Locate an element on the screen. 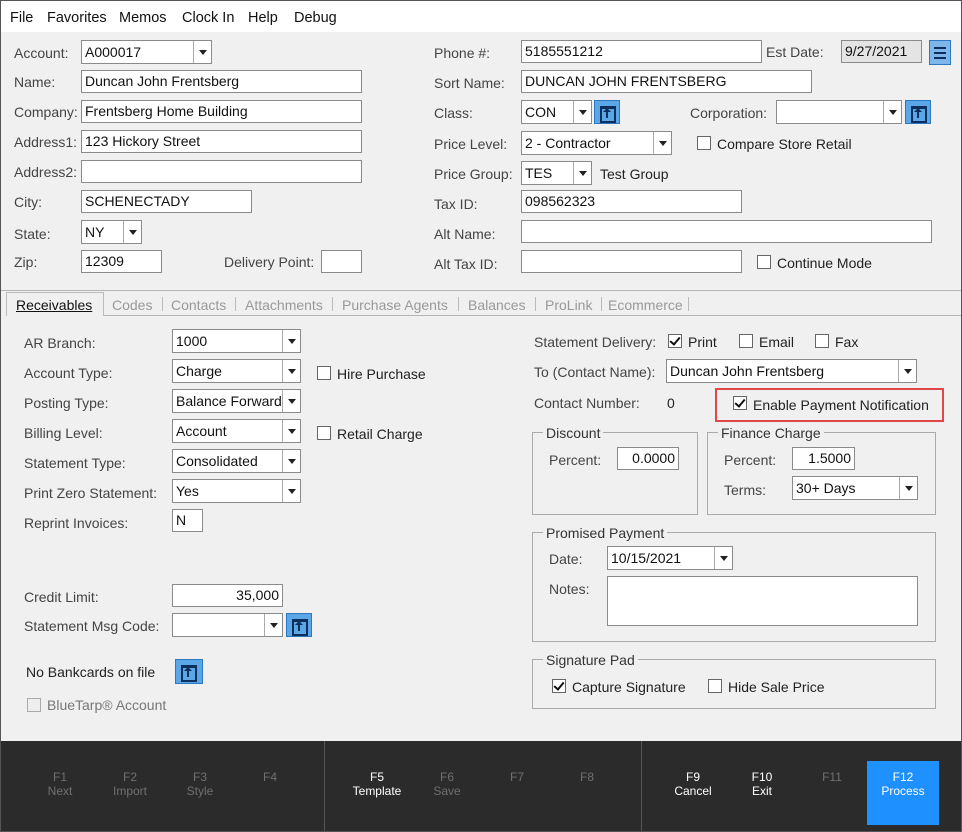 The height and width of the screenshot is (832, 962). enable-payment-notification-checkbox is located at coordinates (740, 403).